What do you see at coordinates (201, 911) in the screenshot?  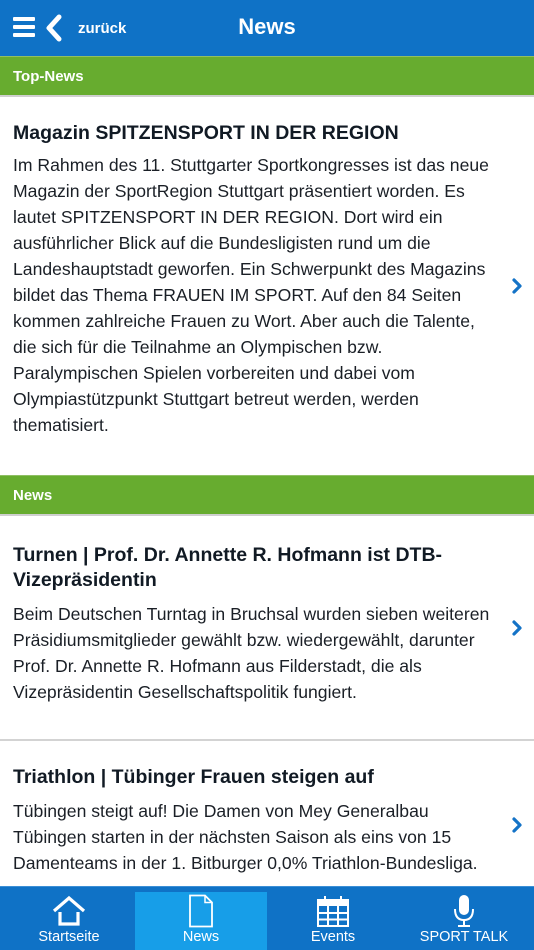 I see `document-icon` at bounding box center [201, 911].